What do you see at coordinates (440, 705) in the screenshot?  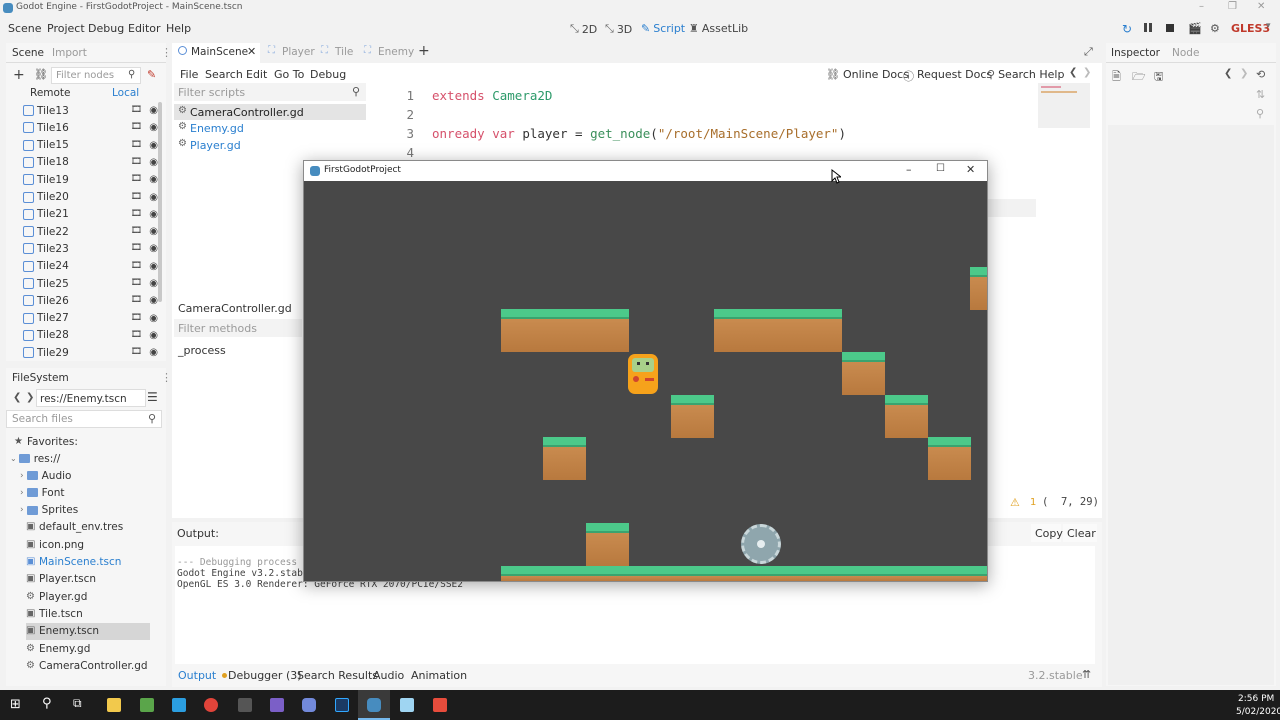 I see `app-icon` at bounding box center [440, 705].